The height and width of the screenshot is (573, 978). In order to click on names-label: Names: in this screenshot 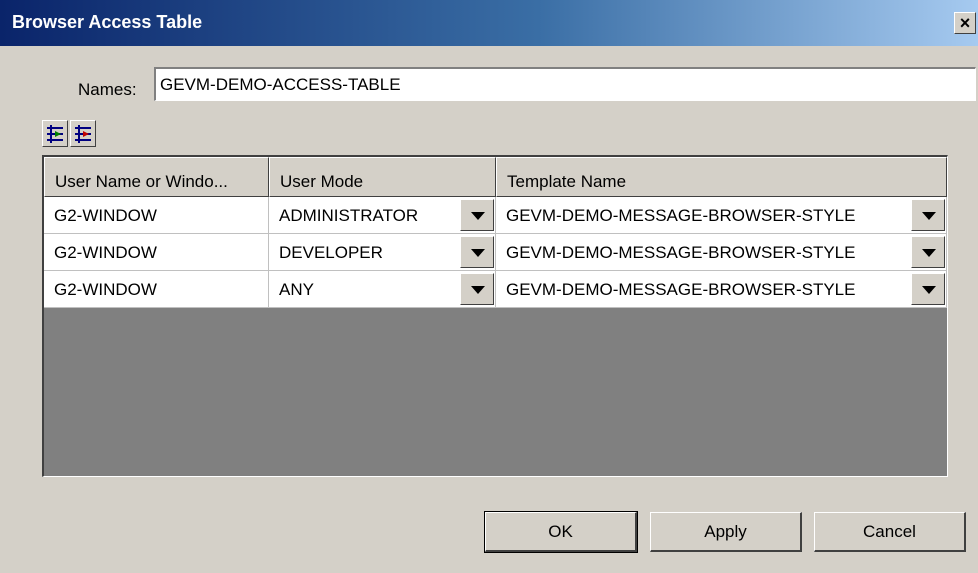, I will do `click(107, 89)`.